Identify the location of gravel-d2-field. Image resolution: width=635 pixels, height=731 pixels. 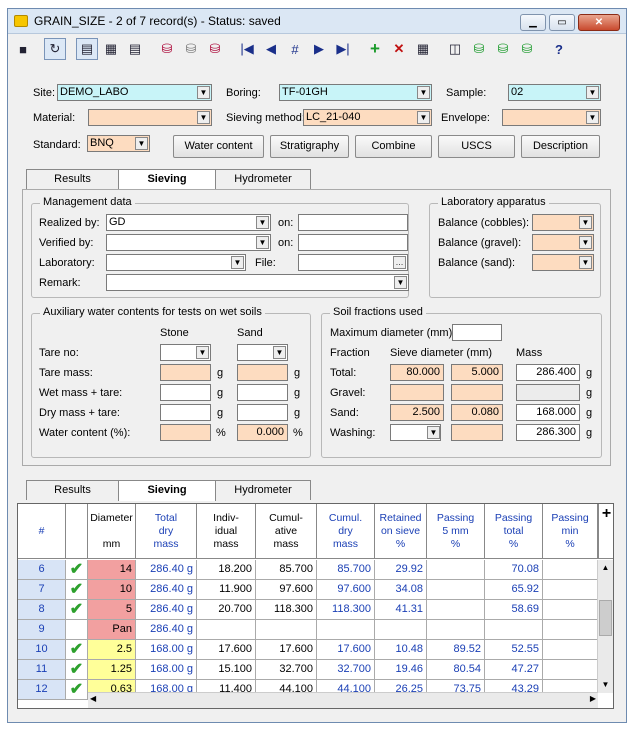
(477, 392).